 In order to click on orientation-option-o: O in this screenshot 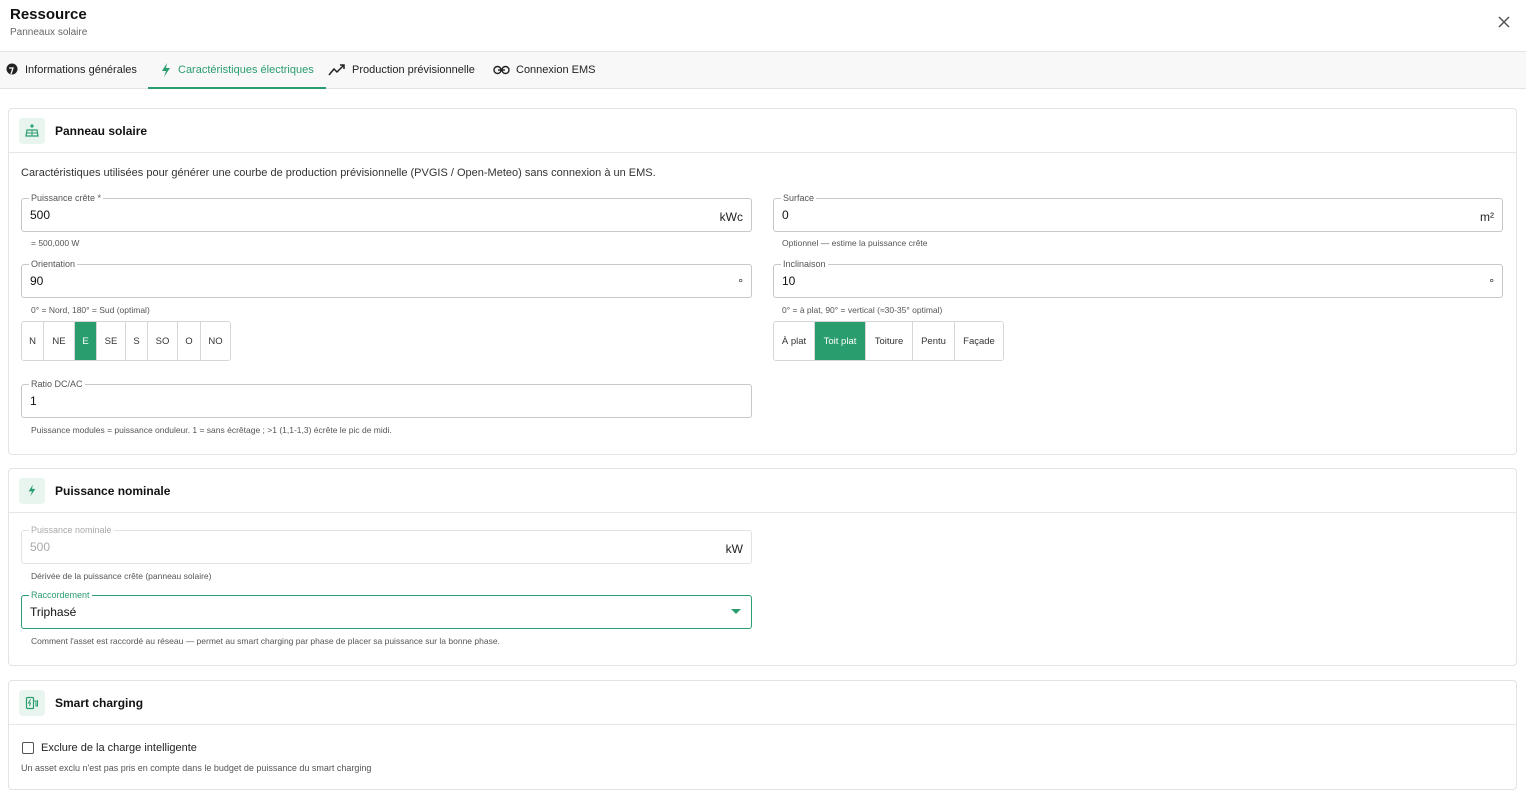, I will do `click(189, 341)`.